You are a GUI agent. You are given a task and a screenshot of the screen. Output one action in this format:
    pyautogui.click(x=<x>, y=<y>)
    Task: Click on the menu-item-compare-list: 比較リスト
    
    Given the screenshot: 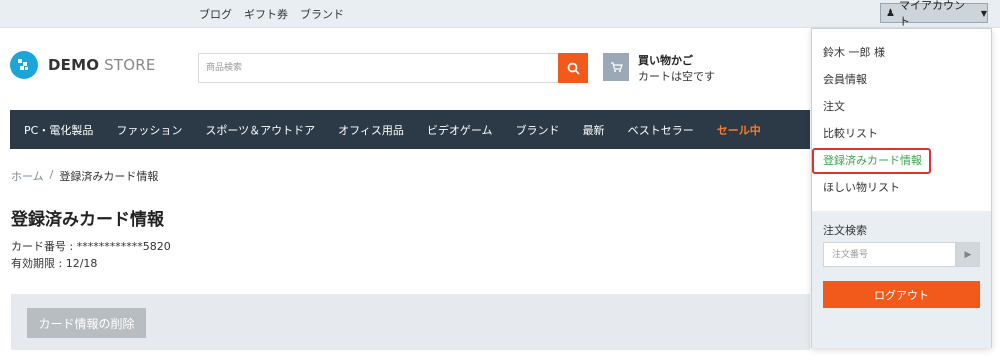 What is the action you would take?
    pyautogui.click(x=901, y=133)
    